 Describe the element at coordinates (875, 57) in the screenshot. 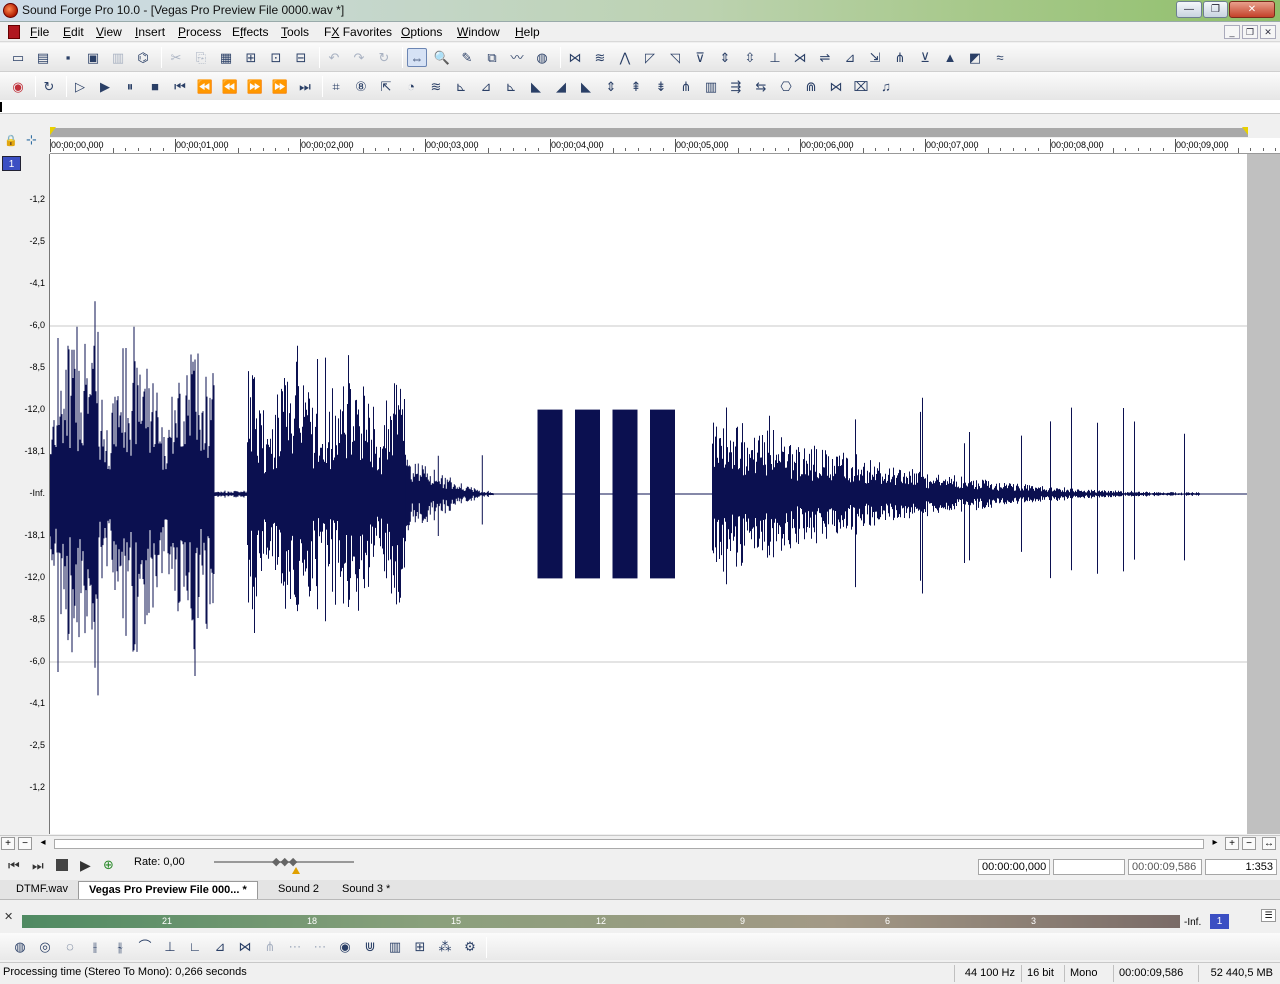

I see `time-stretch-icon: ⇲` at that location.